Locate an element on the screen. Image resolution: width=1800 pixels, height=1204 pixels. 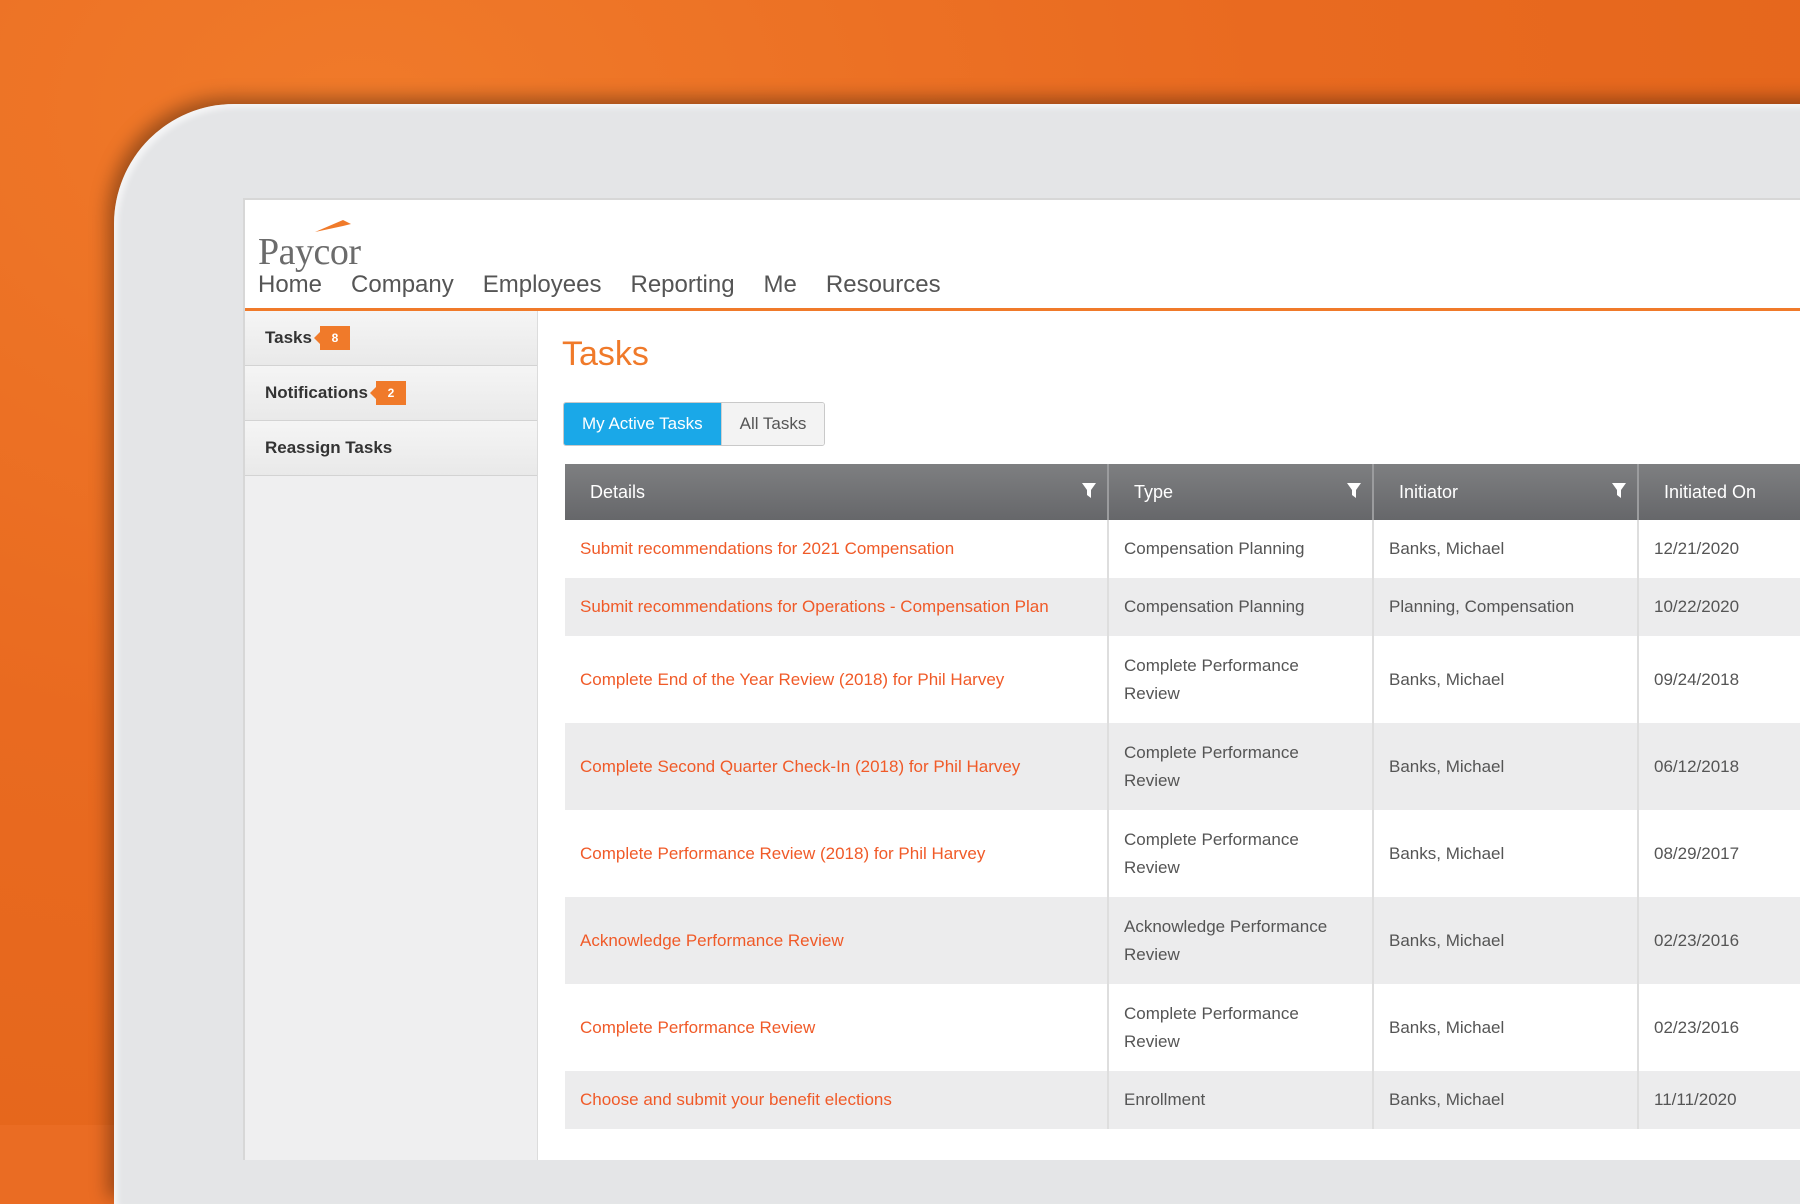
task-initiated-on: 12/21/2020 is located at coordinates (1697, 548).